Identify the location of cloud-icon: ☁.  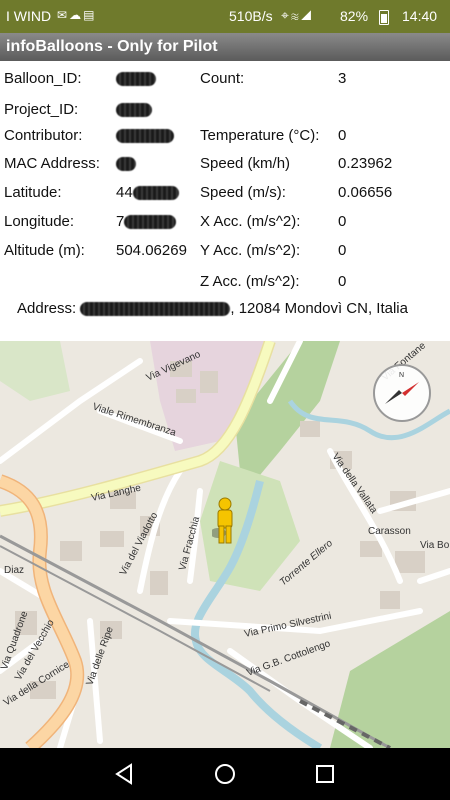
(76, 15).